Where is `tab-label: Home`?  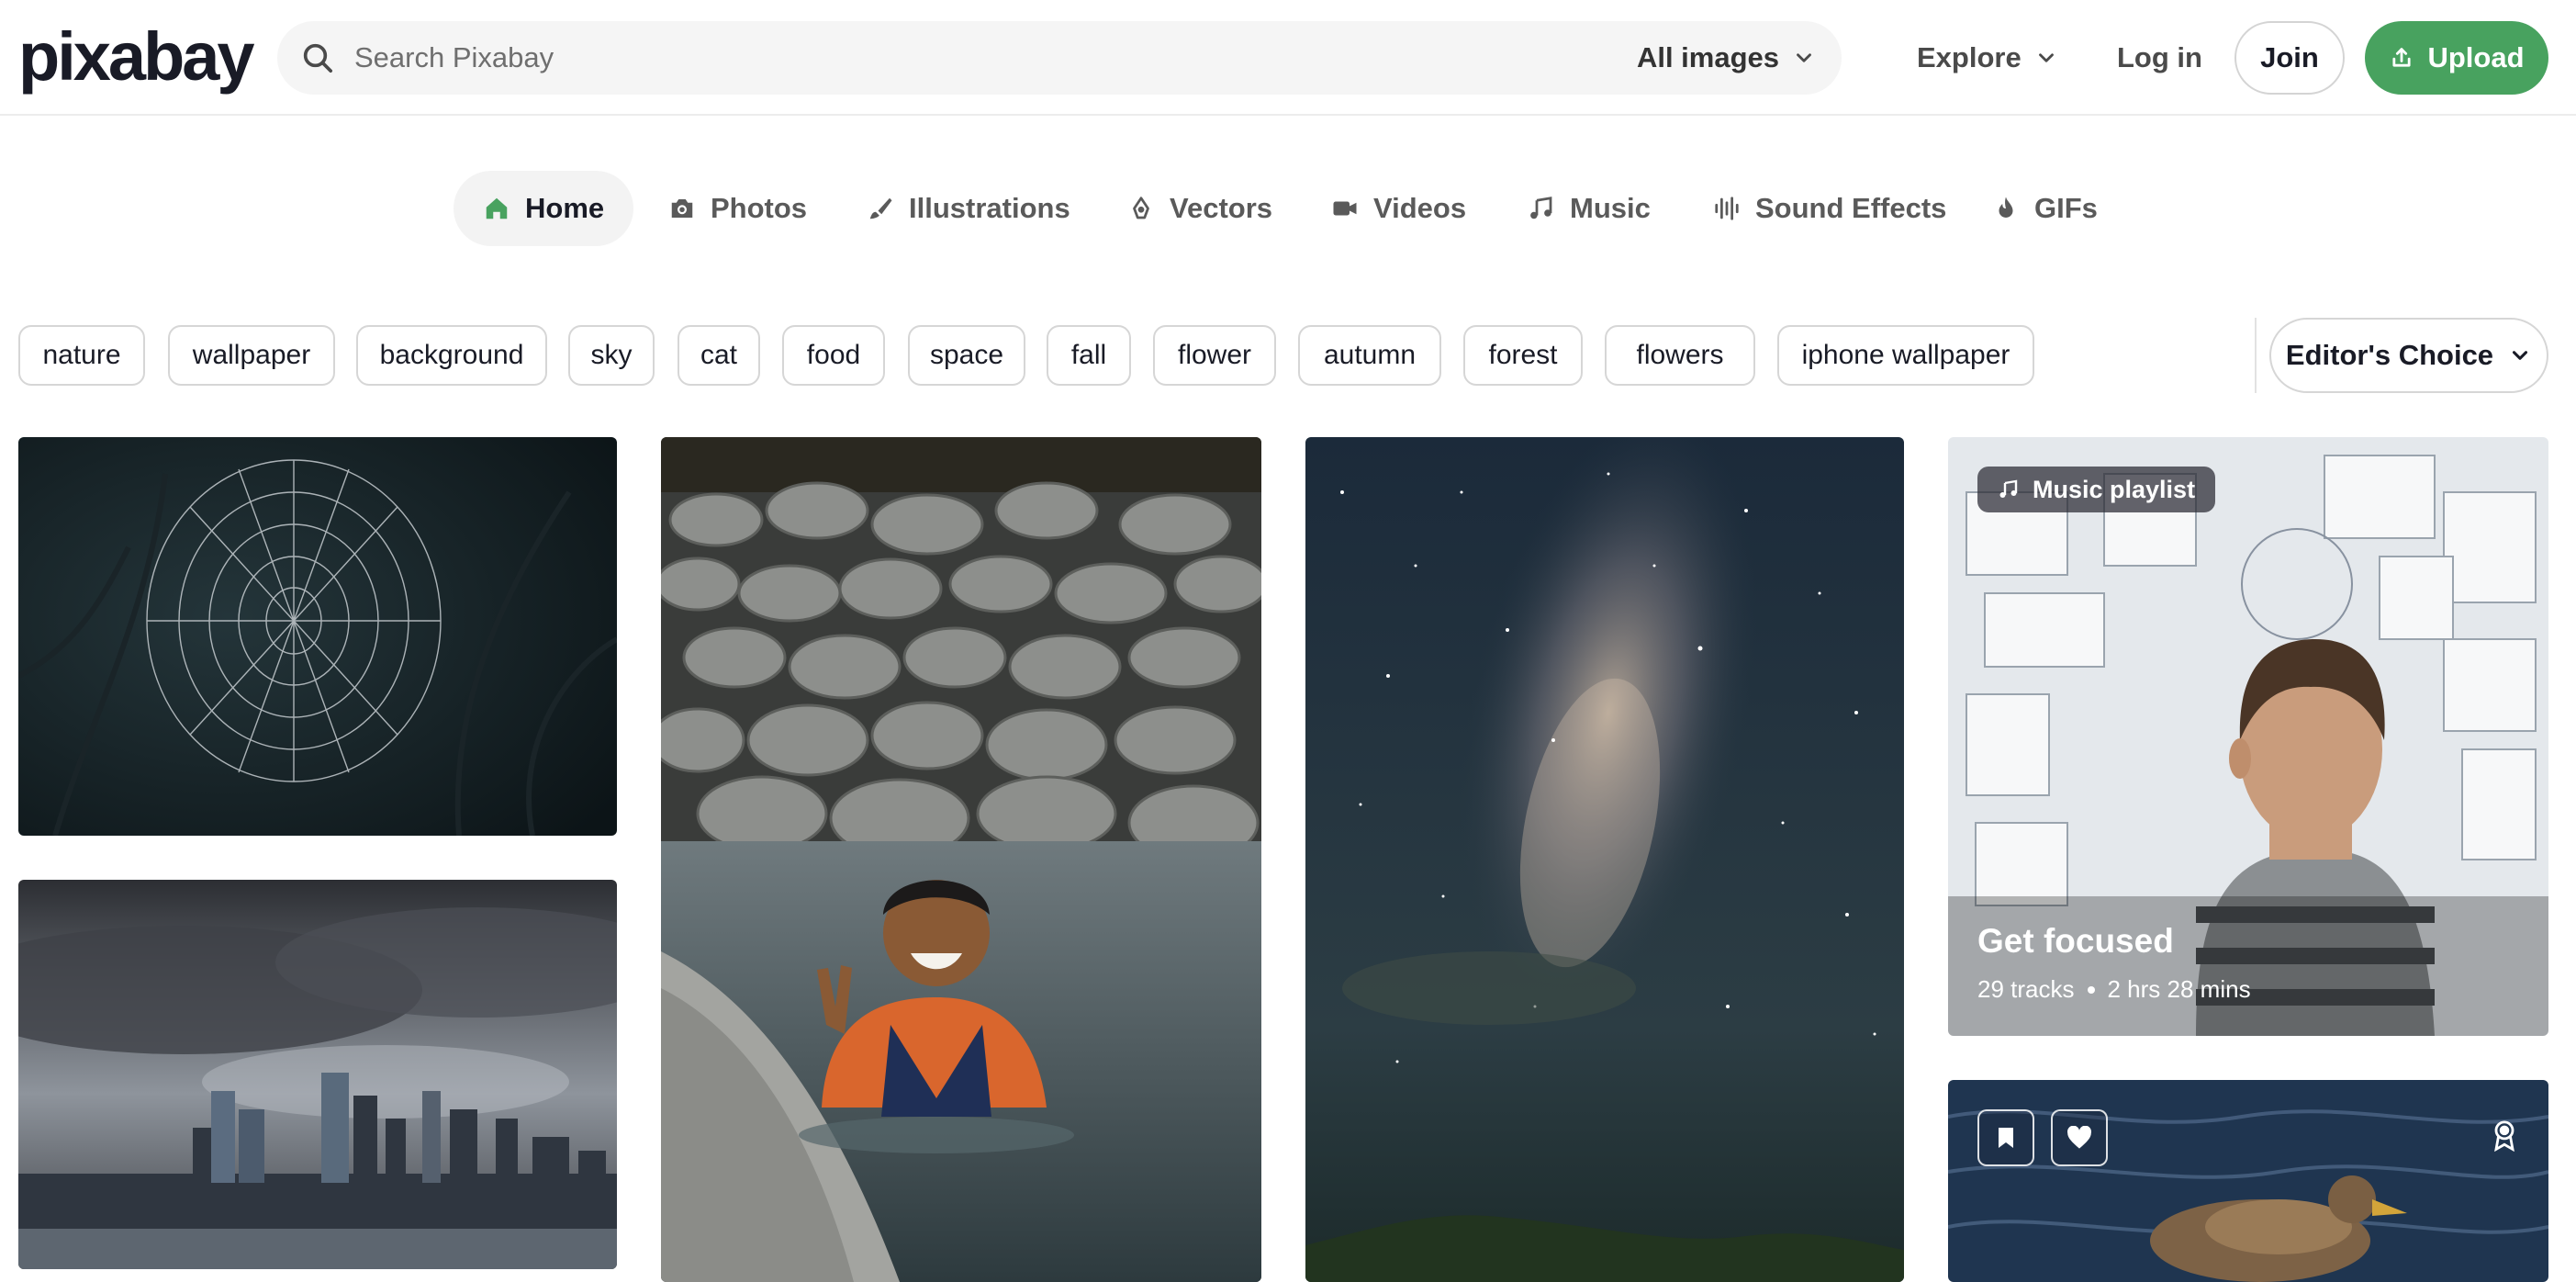 tab-label: Home is located at coordinates (565, 208).